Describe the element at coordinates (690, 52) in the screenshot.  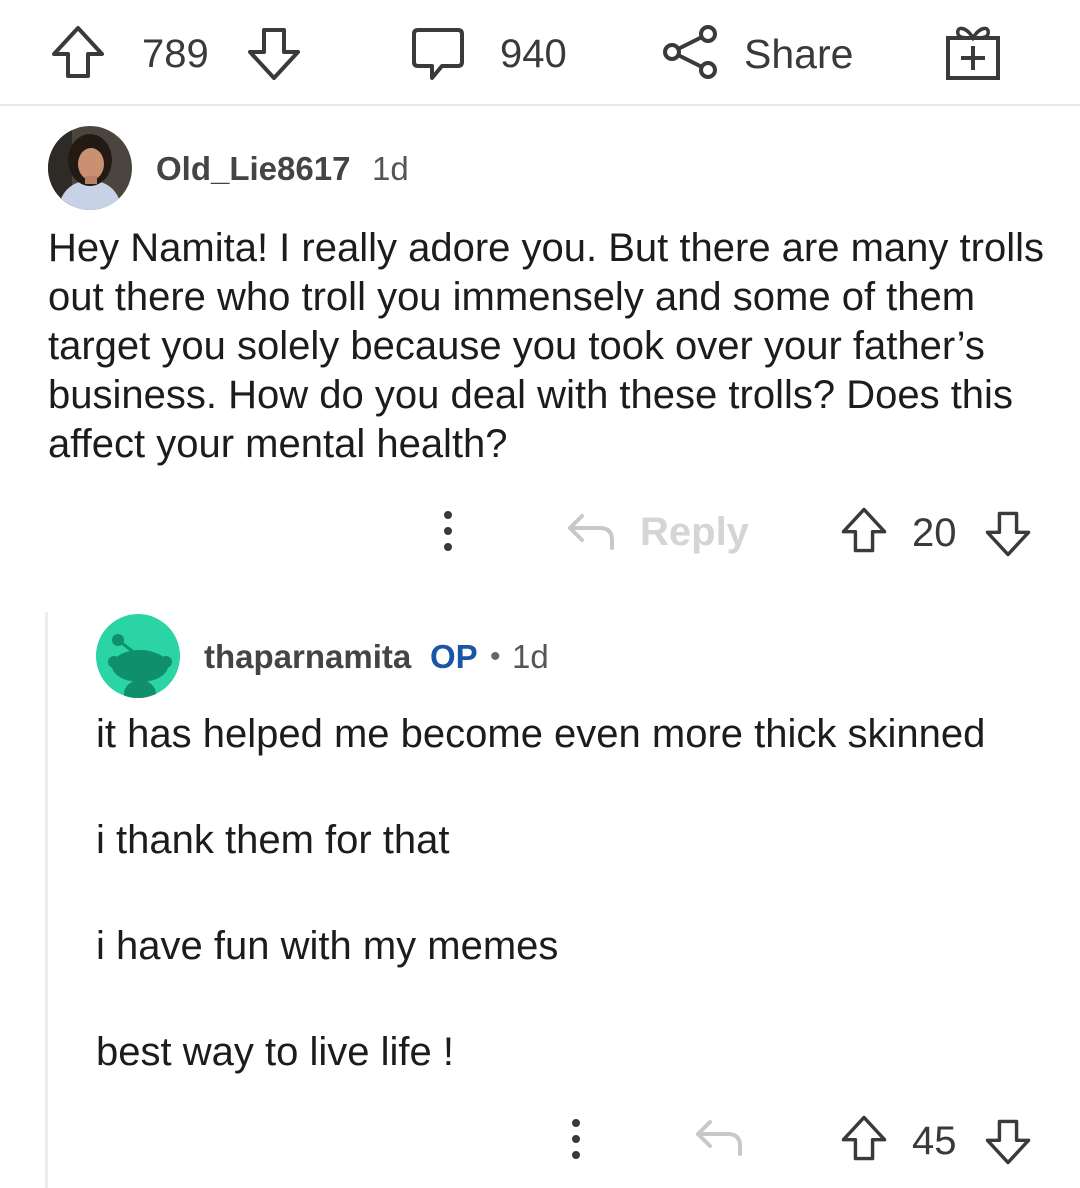
I see `share-icon` at that location.